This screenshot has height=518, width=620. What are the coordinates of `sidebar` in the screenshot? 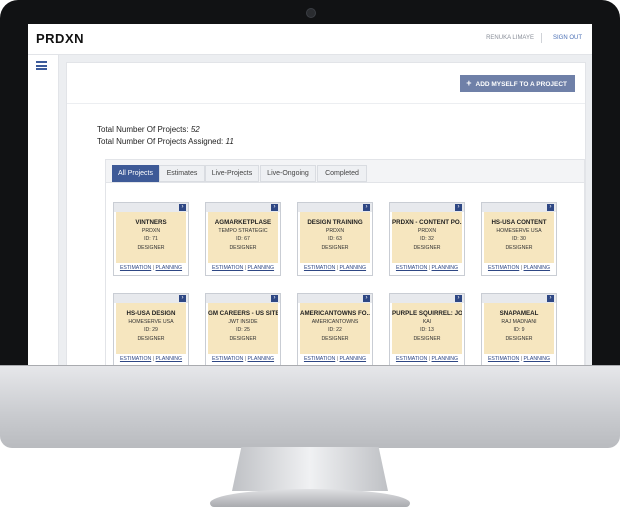 It's located at (43, 210).